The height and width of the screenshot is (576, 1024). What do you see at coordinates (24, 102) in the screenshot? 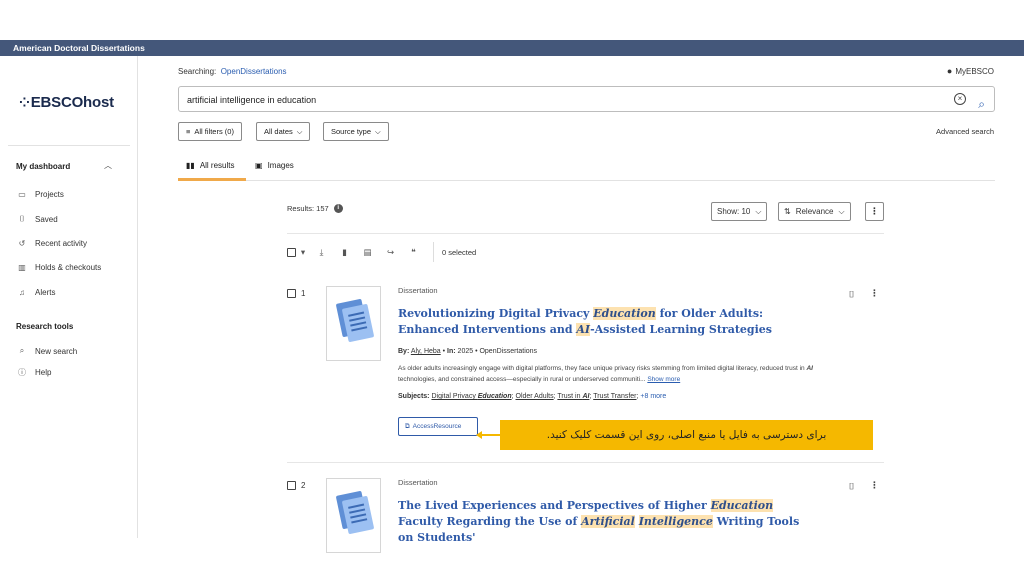
I see `logo-mark-icon: ⁘` at bounding box center [24, 102].